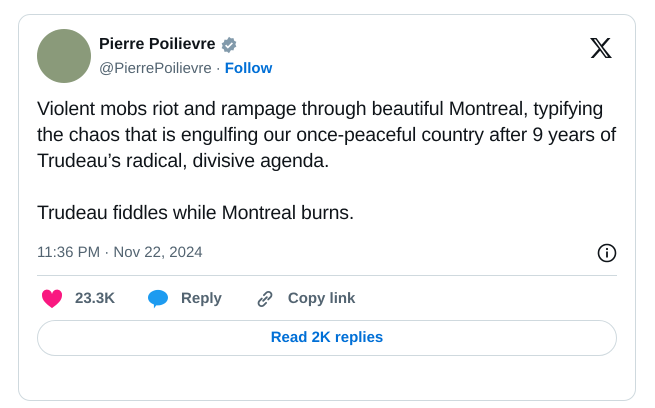 This screenshot has width=655, height=408. What do you see at coordinates (601, 48) in the screenshot?
I see `x-logo-icon` at bounding box center [601, 48].